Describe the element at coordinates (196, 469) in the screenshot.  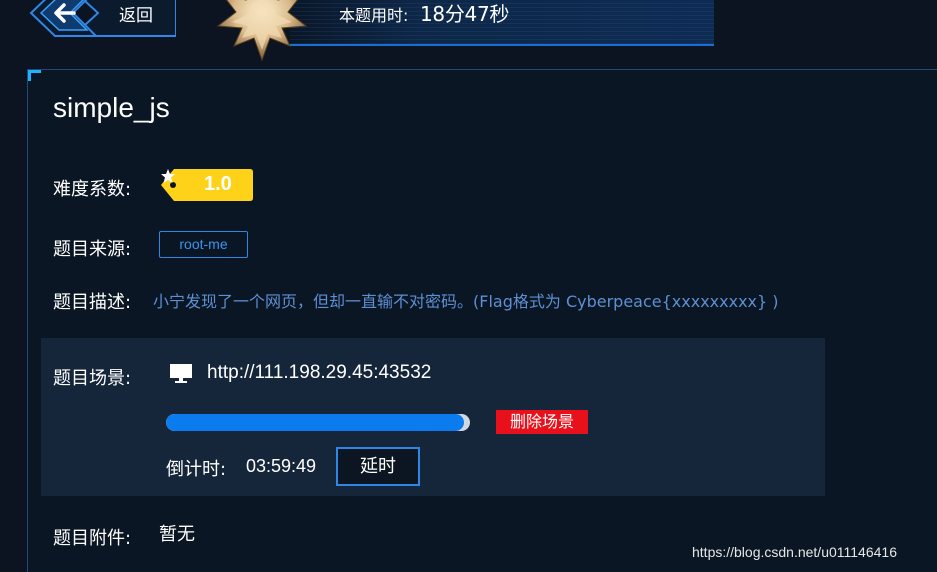
I see `countdown-label: 倒计时:` at that location.